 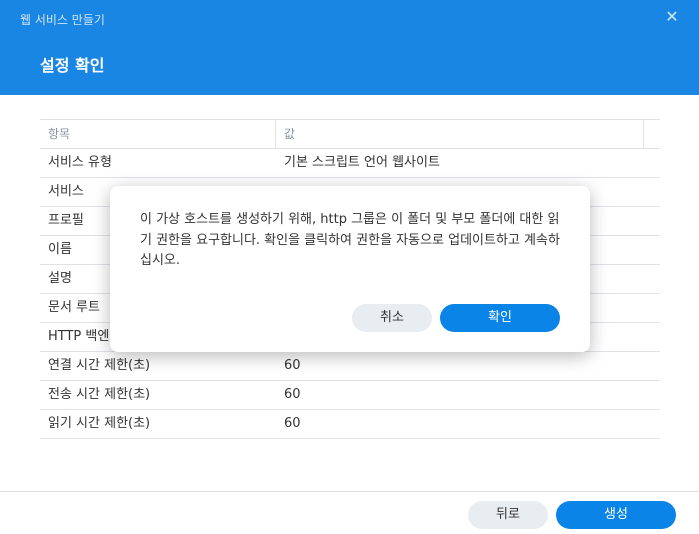 I want to click on table-row: 전송 시간 제한(초) 60, so click(x=350, y=395).